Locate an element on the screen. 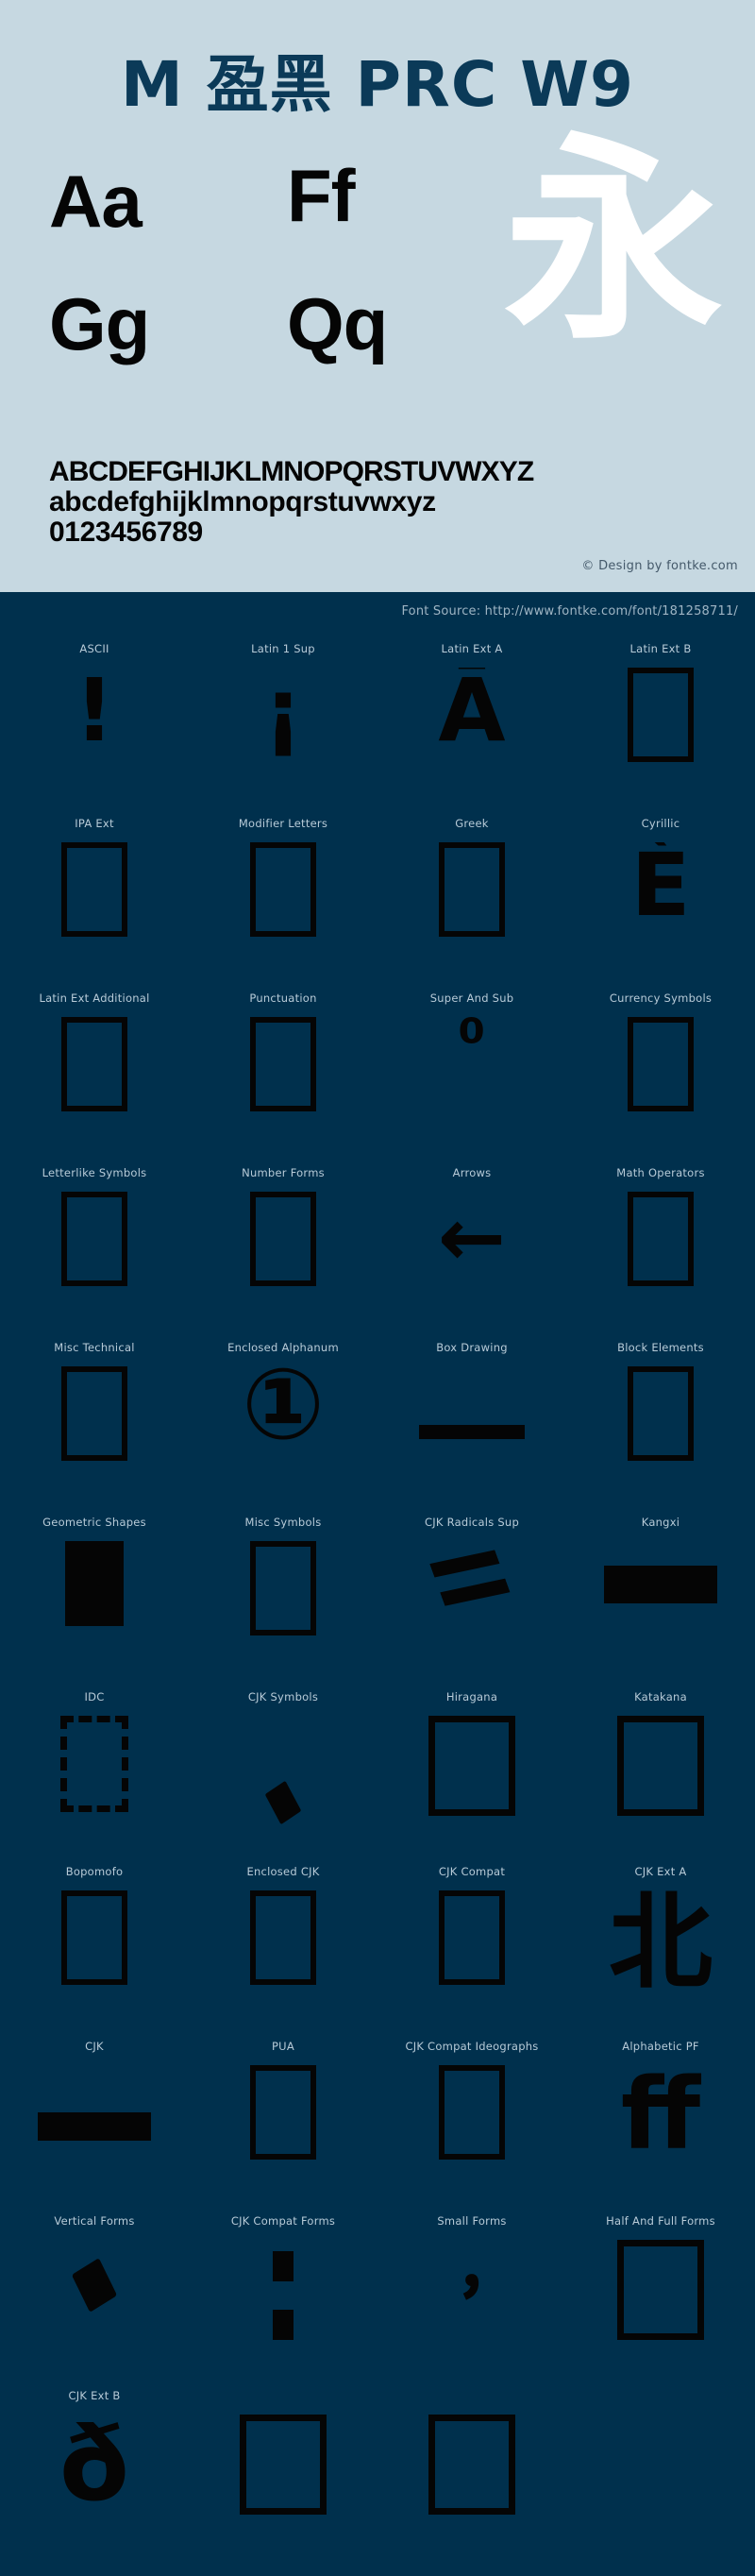 Image resolution: width=755 pixels, height=2576 pixels. unicode-block-label: CJK Symbols is located at coordinates (283, 1696).